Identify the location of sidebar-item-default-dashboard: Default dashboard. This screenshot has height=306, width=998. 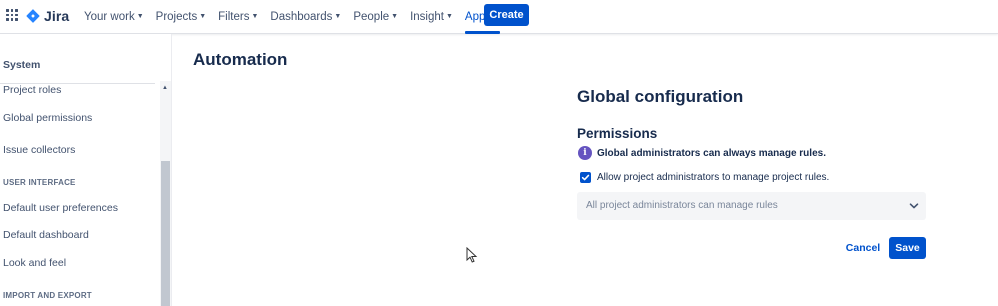
(46, 235).